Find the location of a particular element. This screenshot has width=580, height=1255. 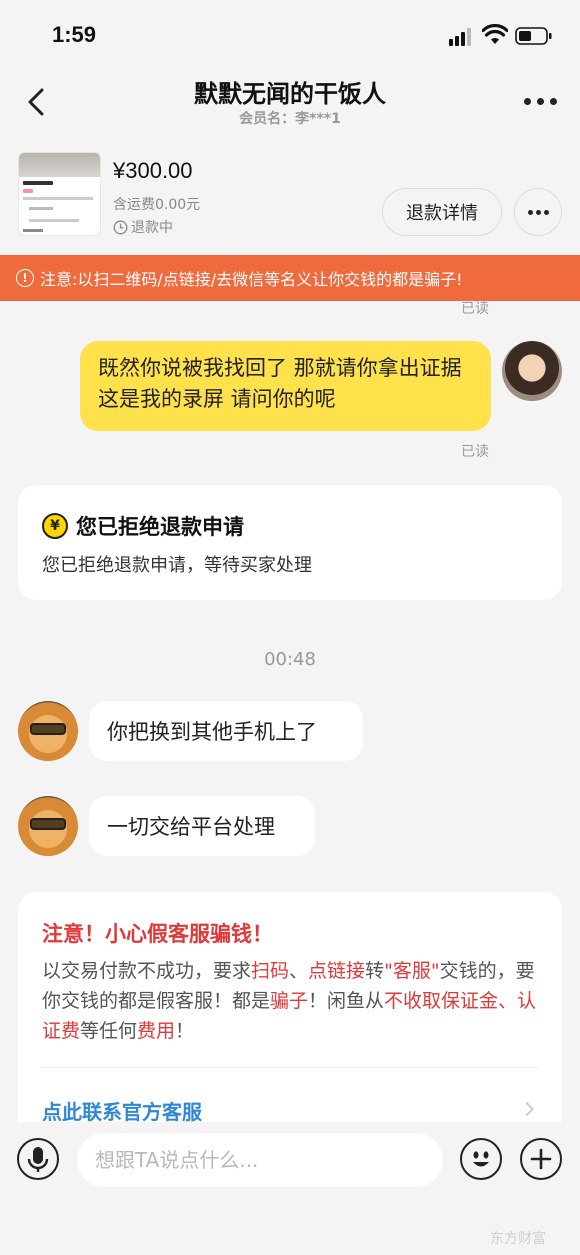

buyer-message-bubble: 你把换到其他手机上了 is located at coordinates (226, 731).